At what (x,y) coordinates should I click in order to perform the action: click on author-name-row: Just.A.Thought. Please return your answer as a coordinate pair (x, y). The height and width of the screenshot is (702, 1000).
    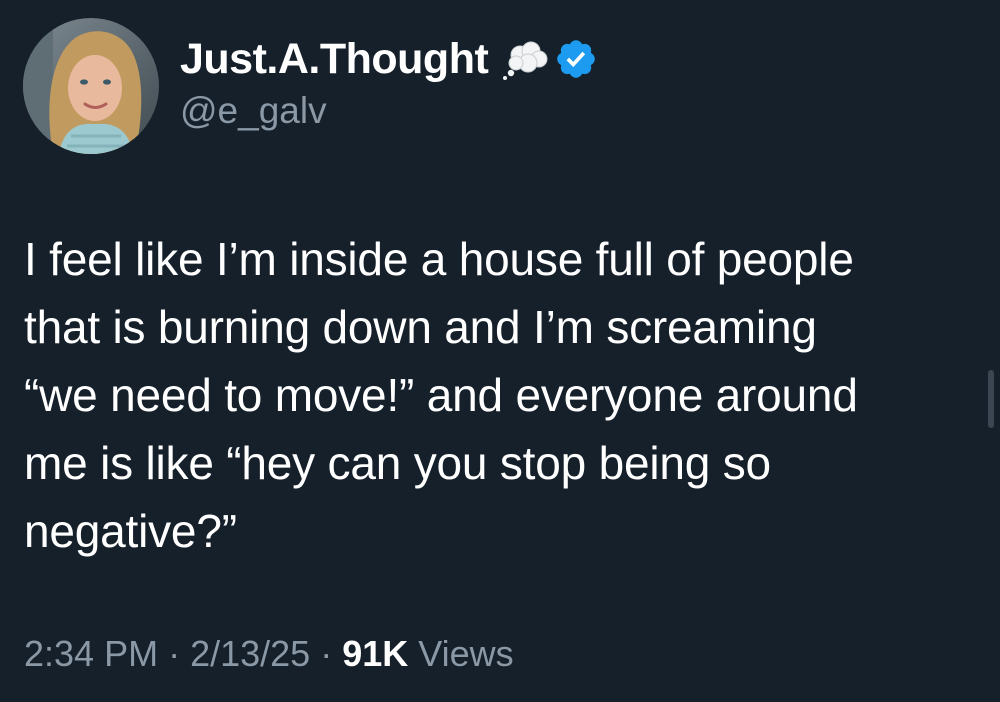
    Looking at the image, I should click on (389, 59).